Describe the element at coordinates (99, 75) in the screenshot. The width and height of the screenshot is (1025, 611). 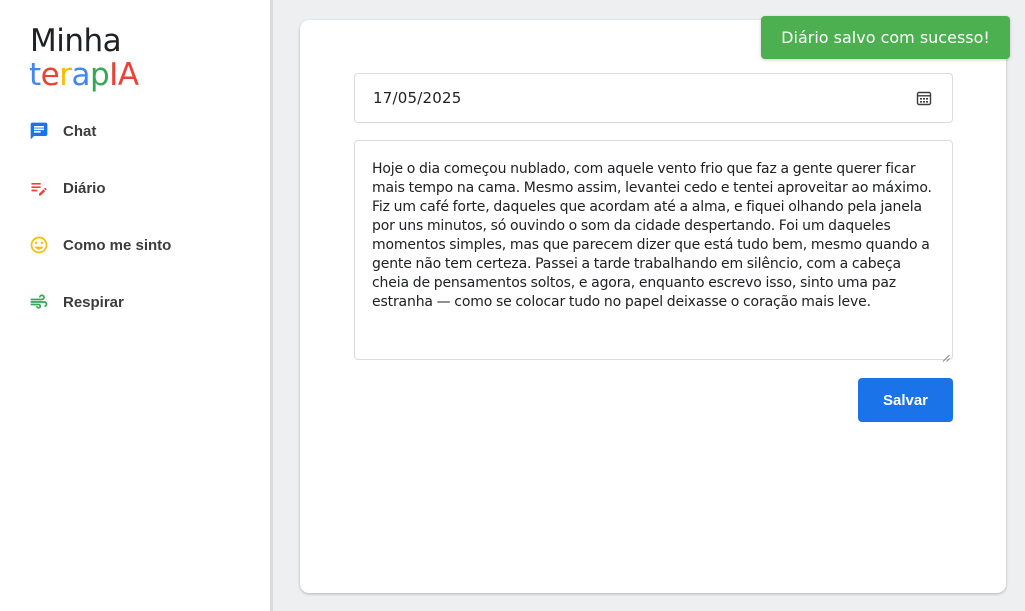
I see `logo-letter: p` at that location.